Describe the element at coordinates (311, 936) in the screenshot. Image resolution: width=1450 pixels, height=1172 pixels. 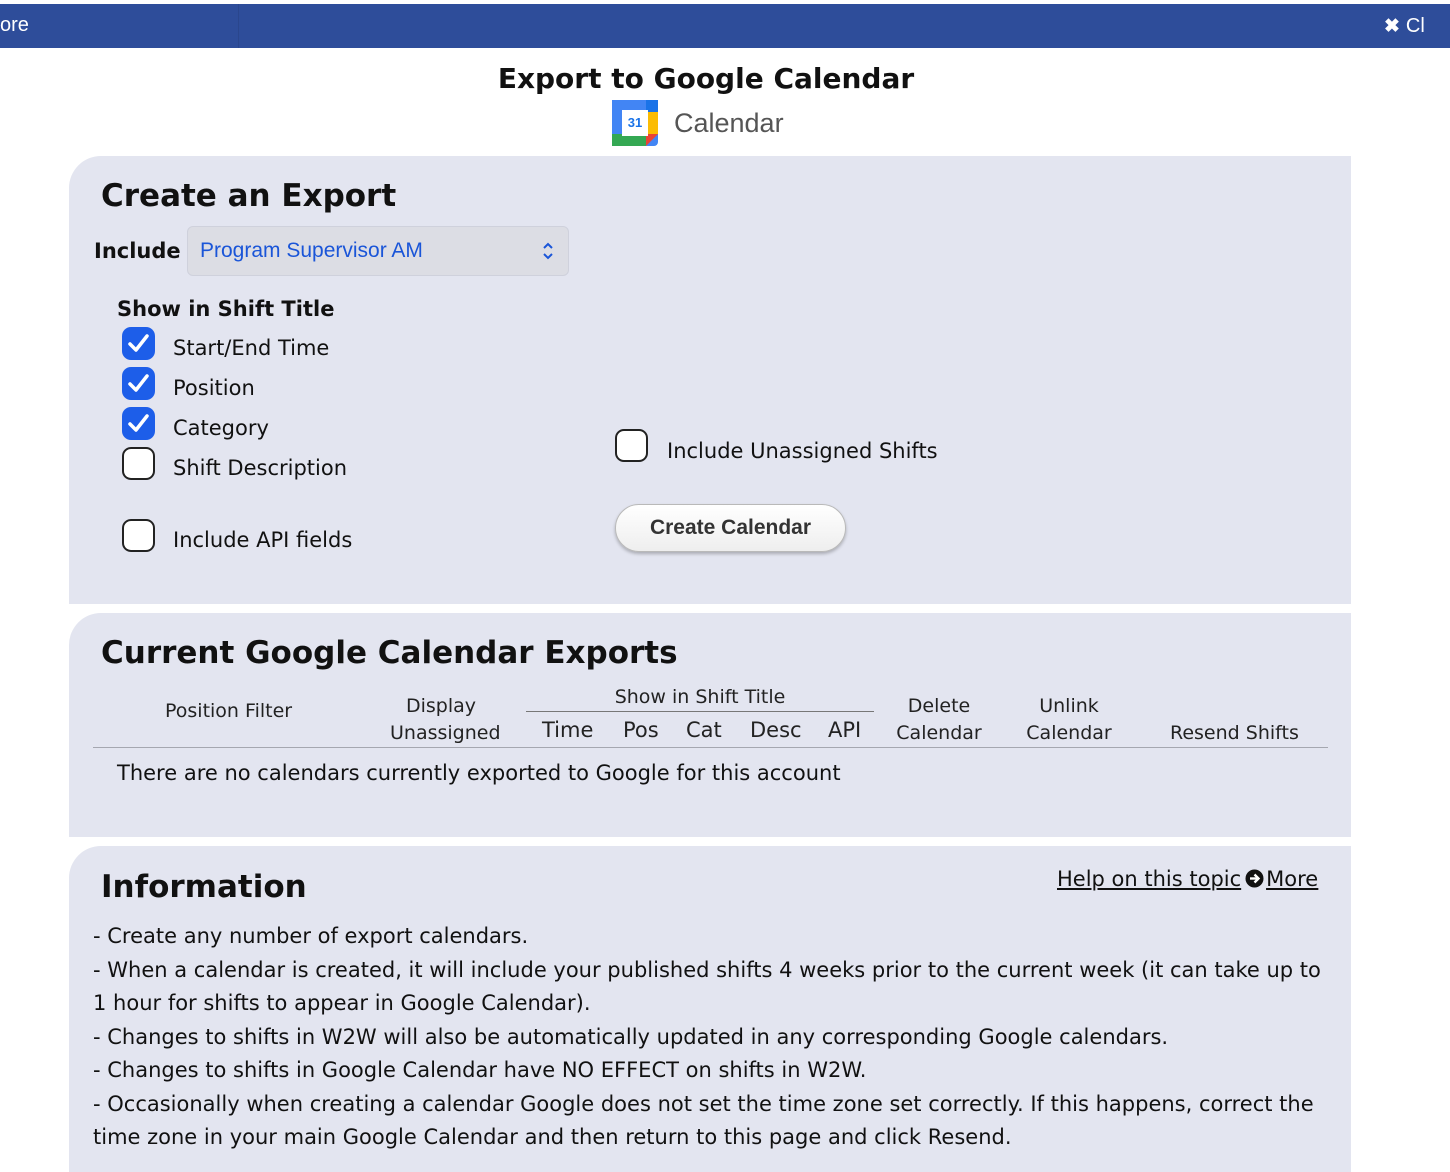
I see `info-line: - Create any number of export calendars.` at that location.